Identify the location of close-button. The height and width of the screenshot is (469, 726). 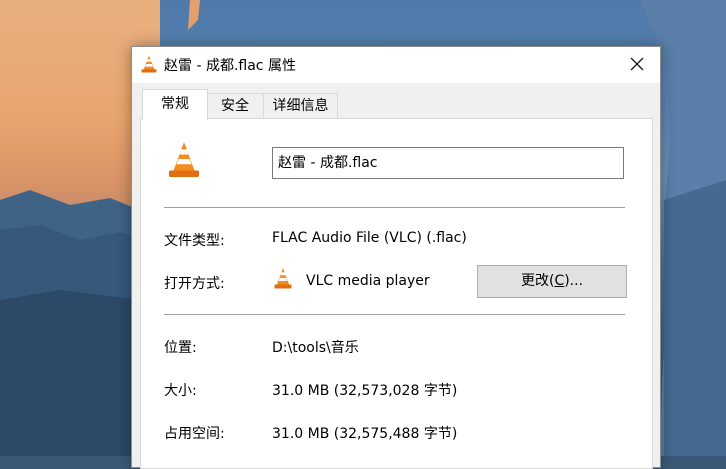
(637, 64).